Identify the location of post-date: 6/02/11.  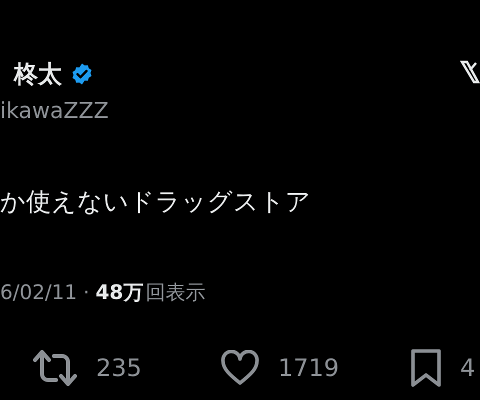
(39, 292).